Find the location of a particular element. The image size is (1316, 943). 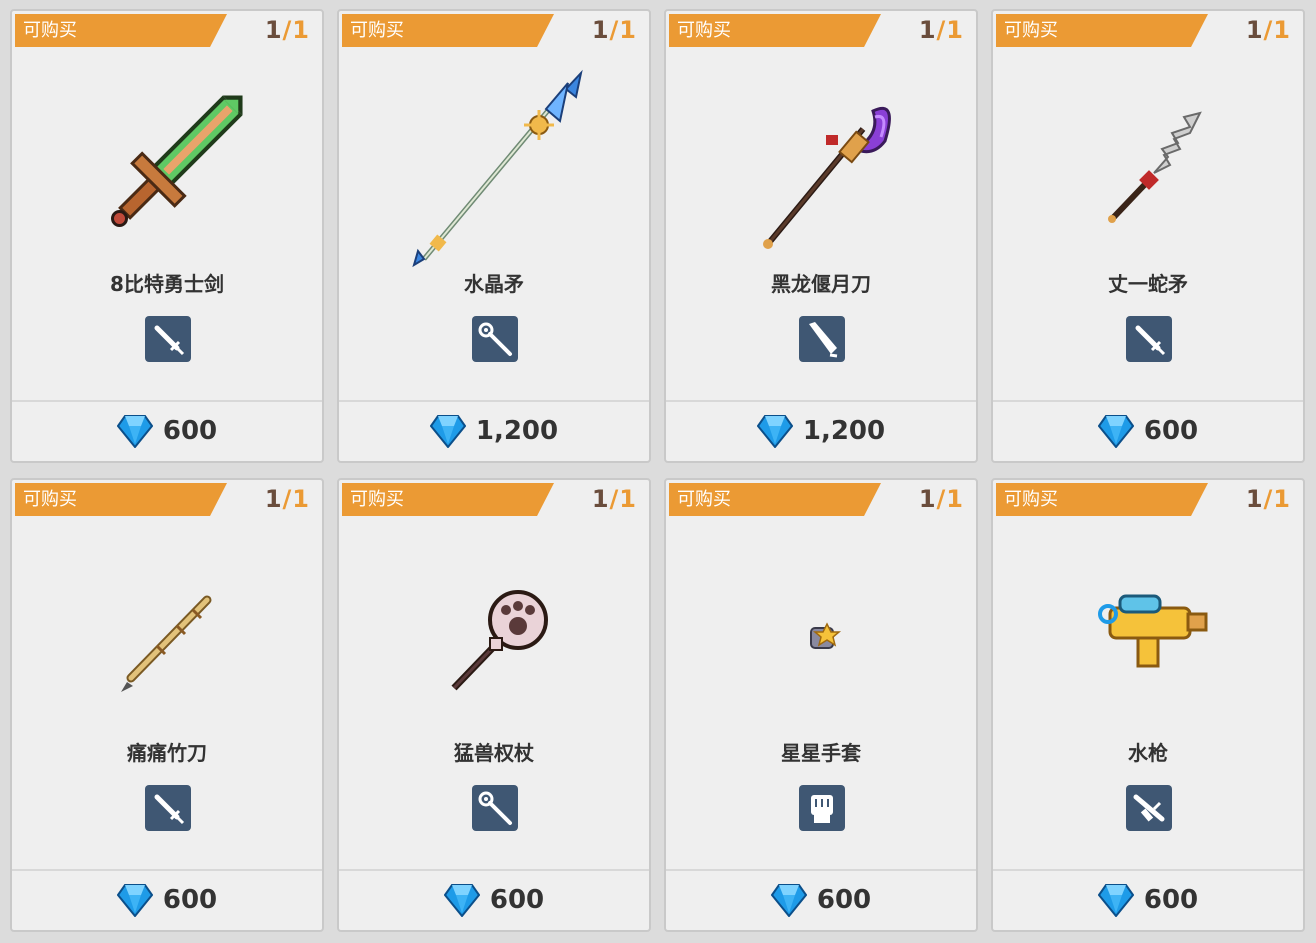

shop-item-card: 可购买 1/1 星星手套 600 is located at coordinates (821, 705).